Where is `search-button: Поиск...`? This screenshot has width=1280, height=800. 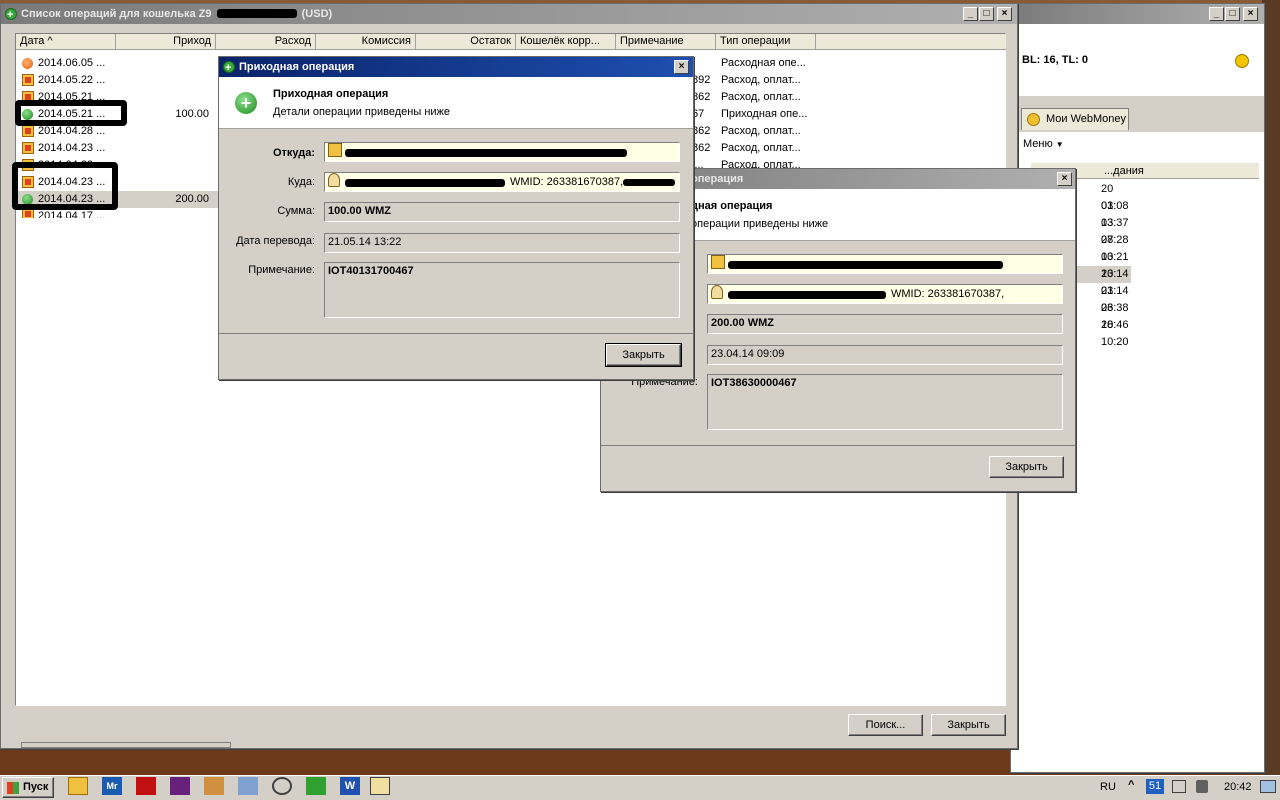 search-button: Поиск... is located at coordinates (885, 725).